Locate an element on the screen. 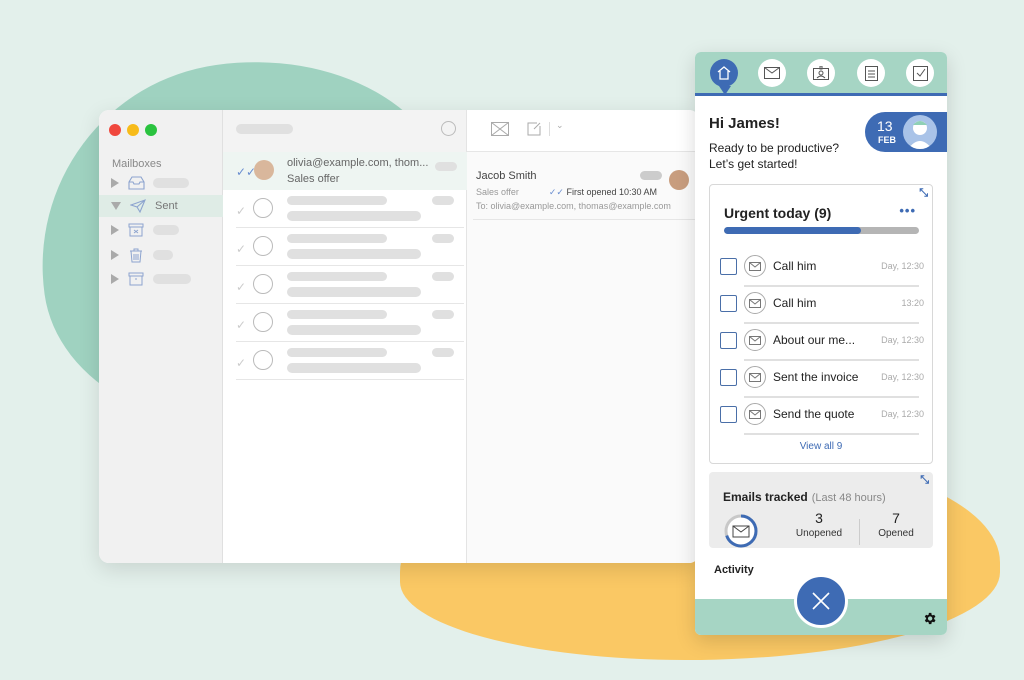 This screenshot has width=1024, height=680. nav-contacts is located at coordinates (821, 73).